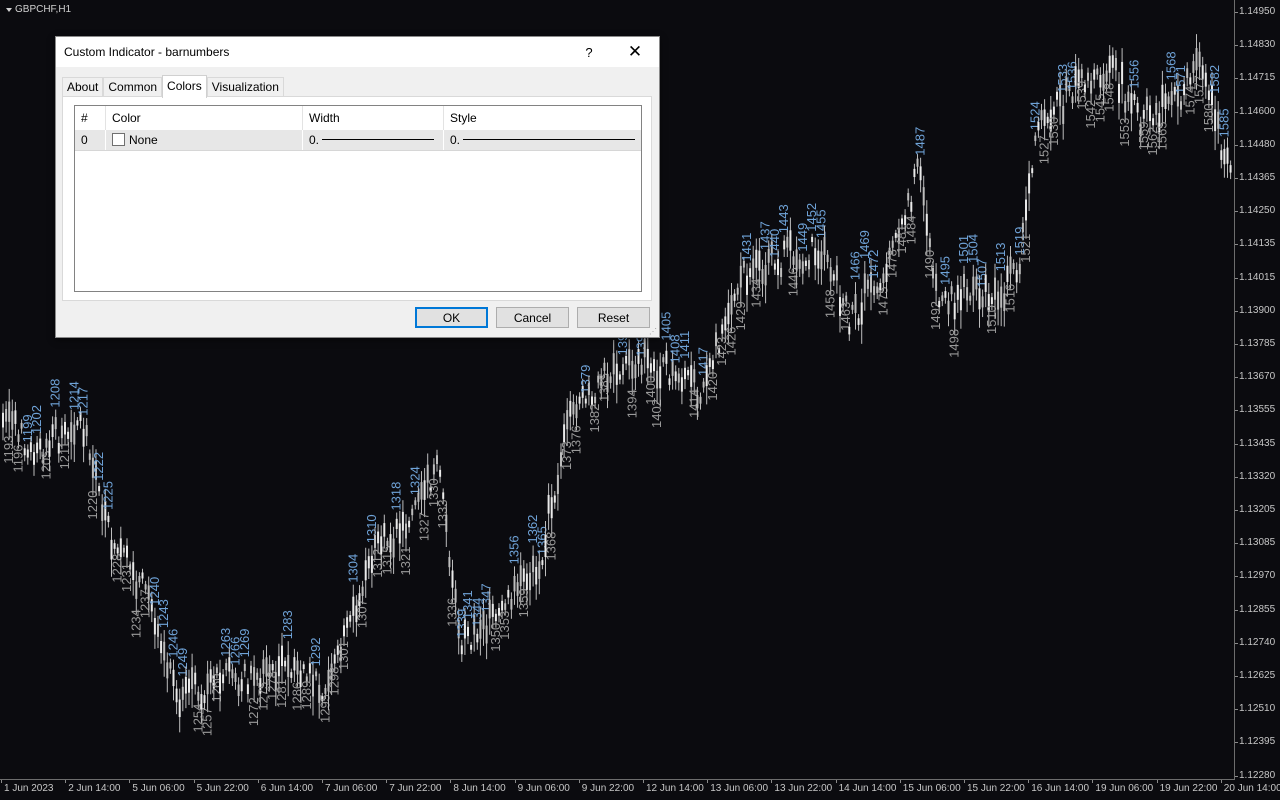 This screenshot has width=1280, height=800. I want to click on width-cell: 0., so click(373, 140).